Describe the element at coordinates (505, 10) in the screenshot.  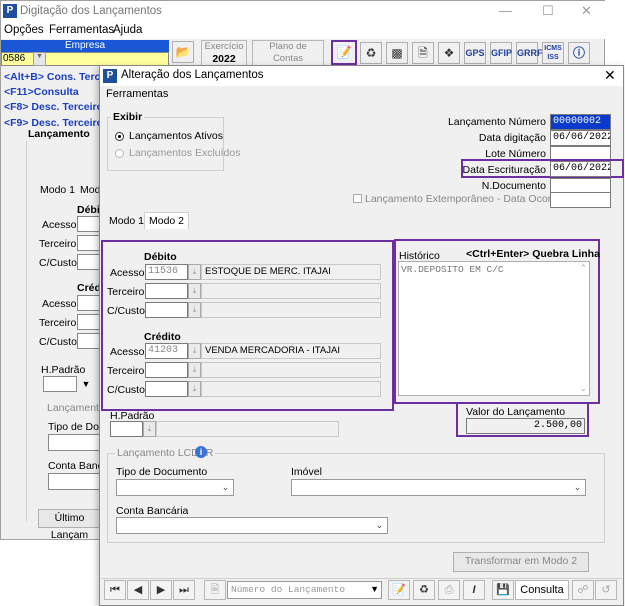
I see `minimize-icon: —` at that location.